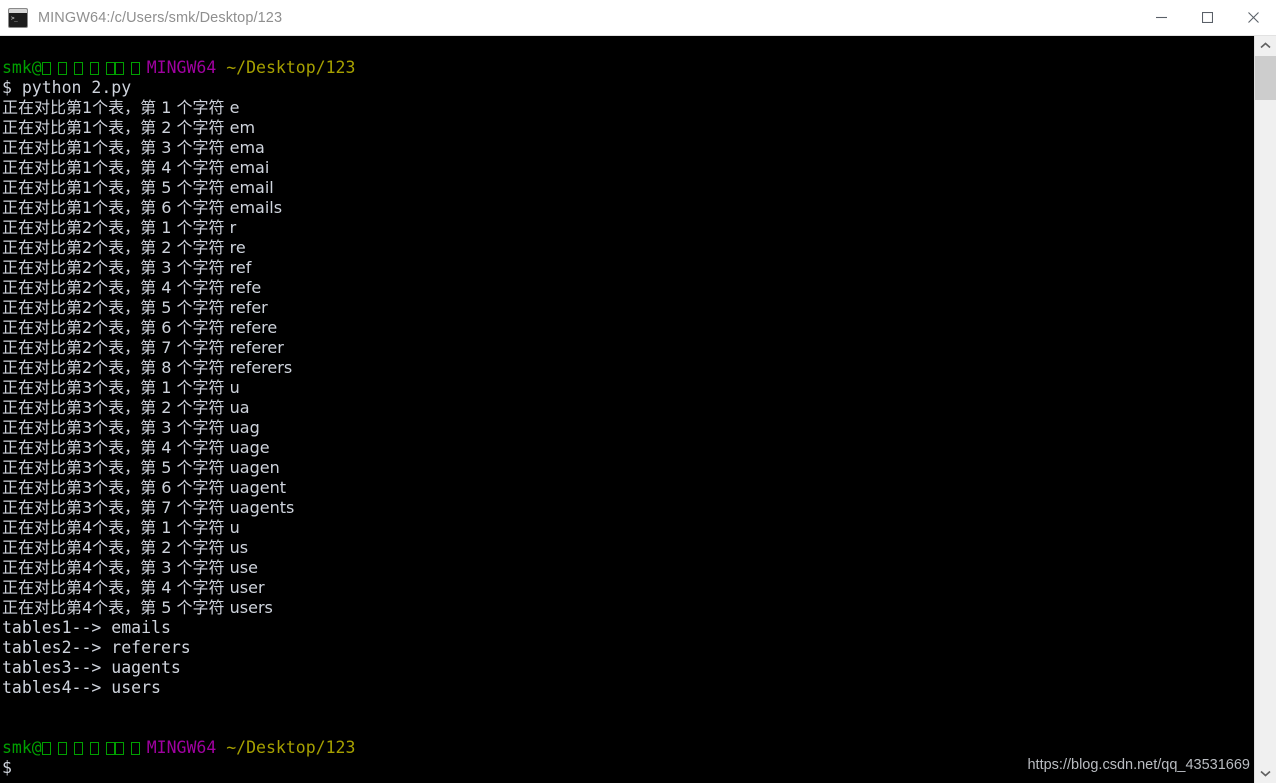 The height and width of the screenshot is (783, 1276). What do you see at coordinates (627, 748) in the screenshot?
I see `prompt-line-bottom: smk@ MINGW64 ~/Desktop/123` at bounding box center [627, 748].